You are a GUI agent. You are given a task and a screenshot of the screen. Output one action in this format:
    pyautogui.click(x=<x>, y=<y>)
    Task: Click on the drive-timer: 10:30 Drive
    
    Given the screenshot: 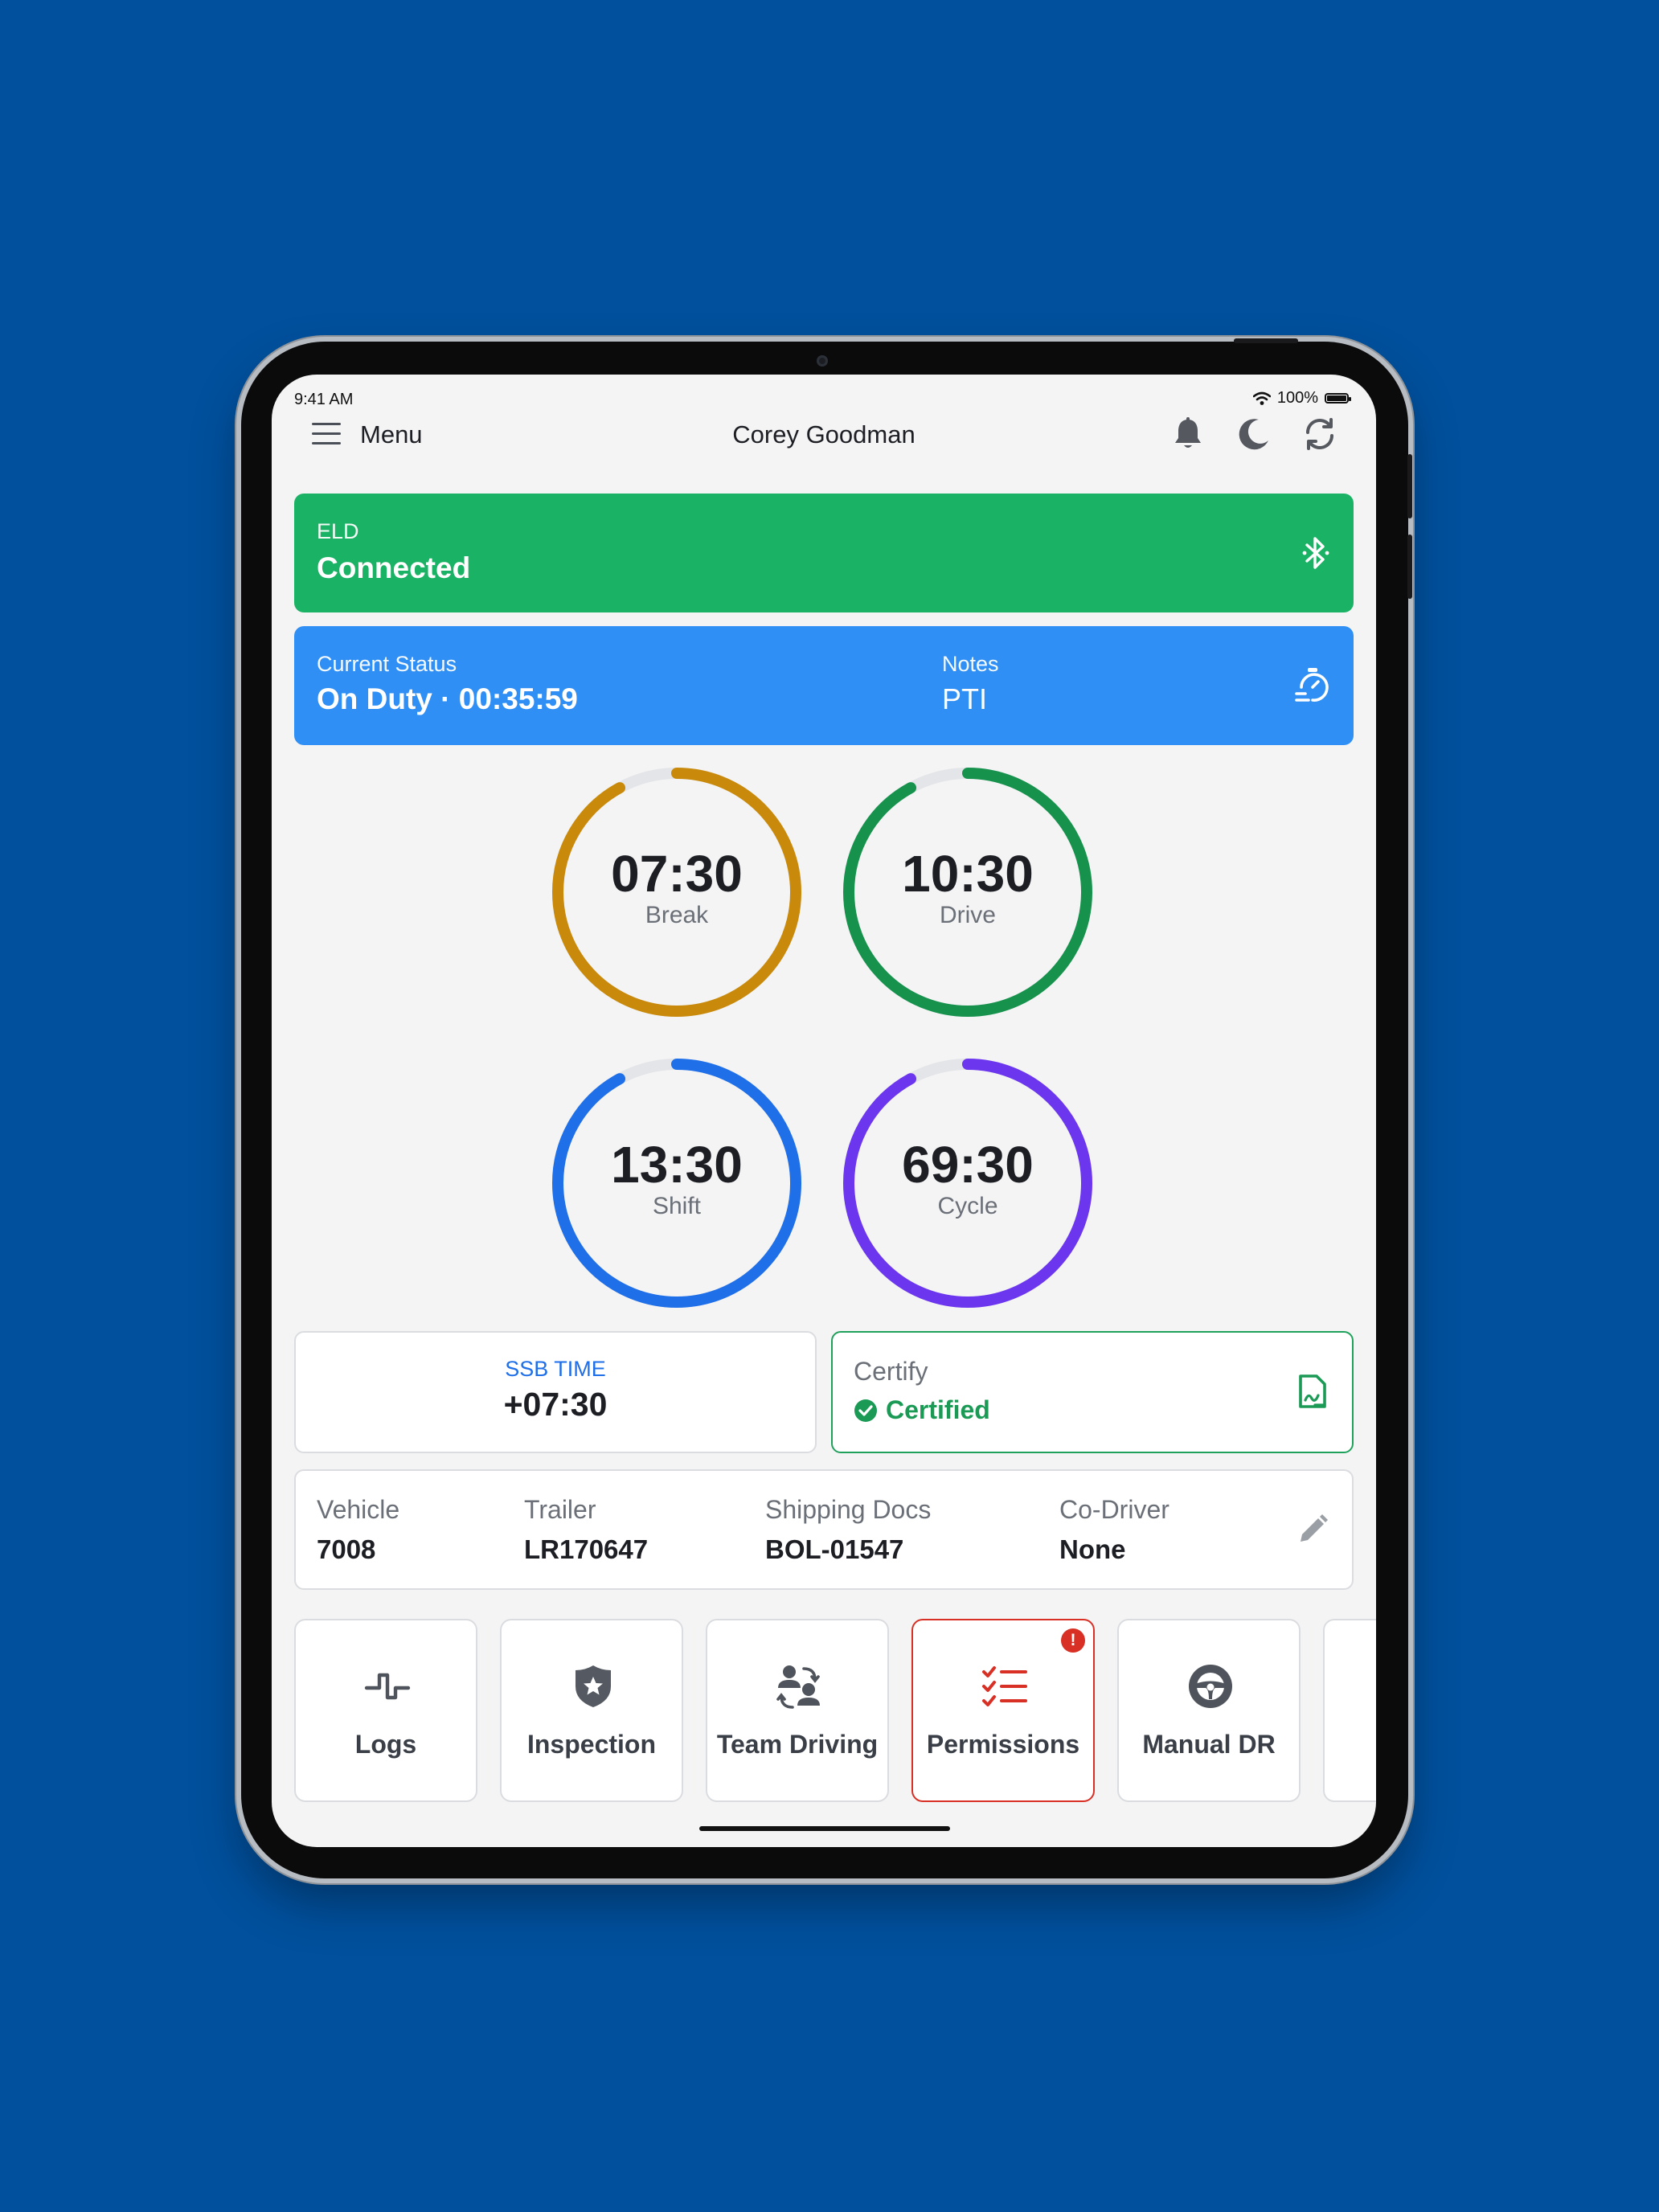 What is the action you would take?
    pyautogui.click(x=968, y=892)
    